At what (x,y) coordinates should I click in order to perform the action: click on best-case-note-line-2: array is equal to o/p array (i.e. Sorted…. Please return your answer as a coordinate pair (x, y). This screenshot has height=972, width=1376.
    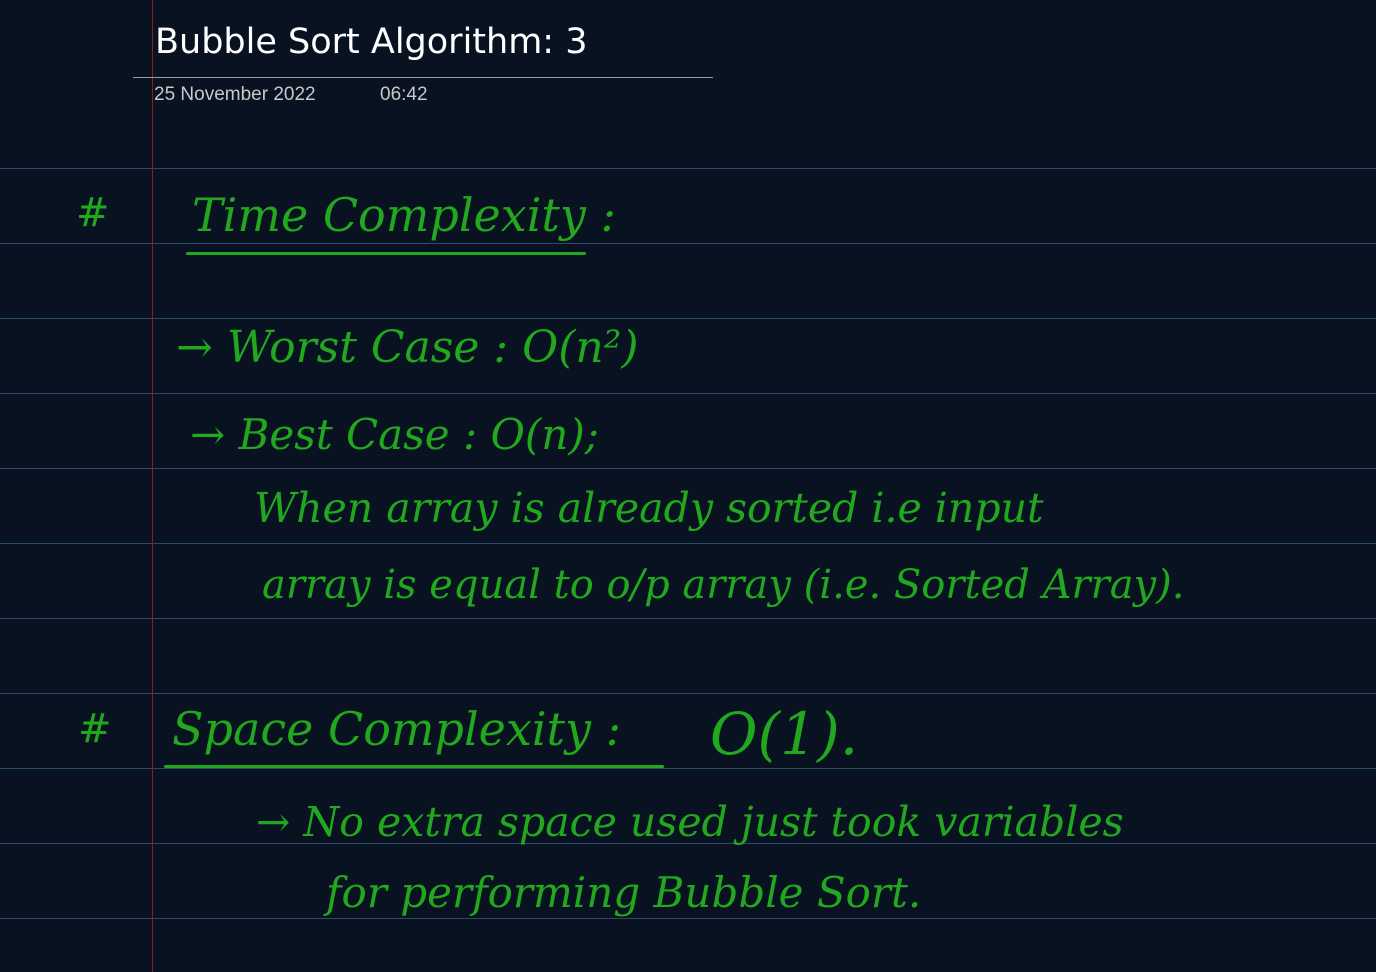
    Looking at the image, I should click on (723, 585).